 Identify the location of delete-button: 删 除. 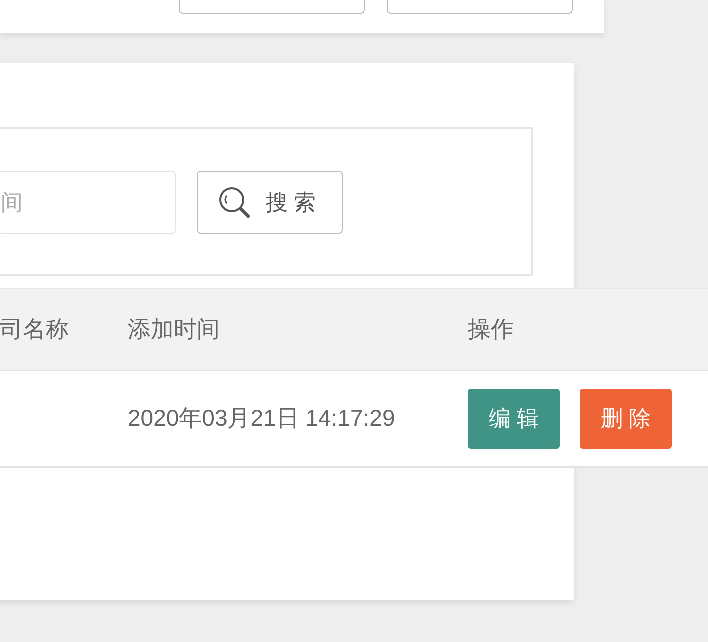
(626, 418).